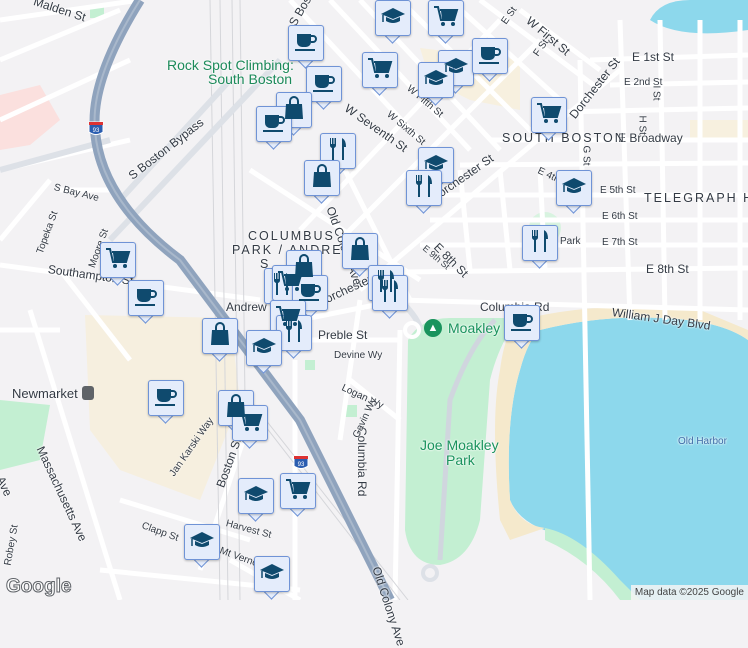 The height and width of the screenshot is (648, 748). I want to click on street-label: Andrew, so click(246, 307).